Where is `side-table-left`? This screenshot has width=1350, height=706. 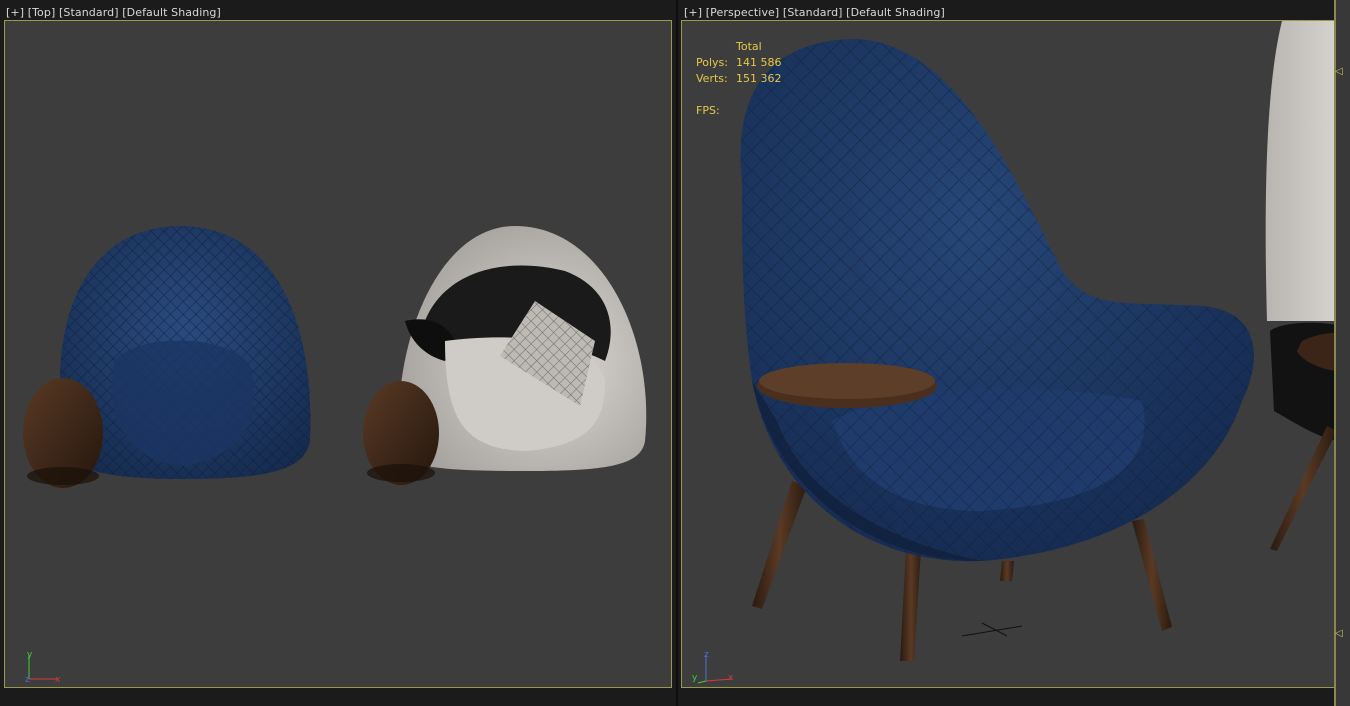
side-table-left is located at coordinates (63, 433).